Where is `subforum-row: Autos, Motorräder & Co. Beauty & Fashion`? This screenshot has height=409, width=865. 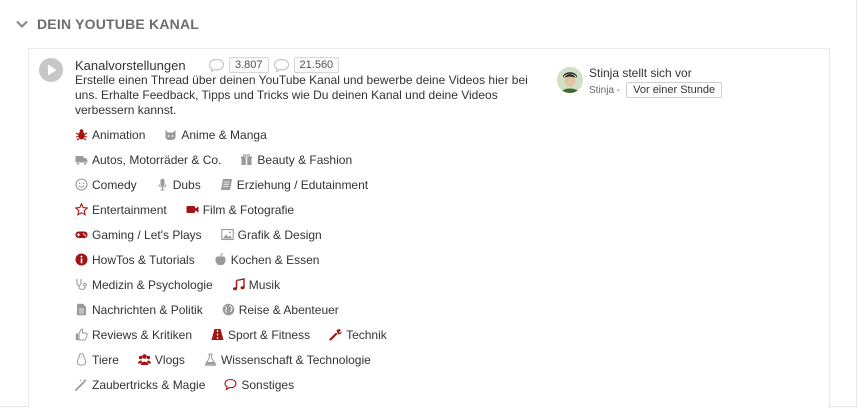 subforum-row: Autos, Motorräder & Co. Beauty & Fashion is located at coordinates (310, 159).